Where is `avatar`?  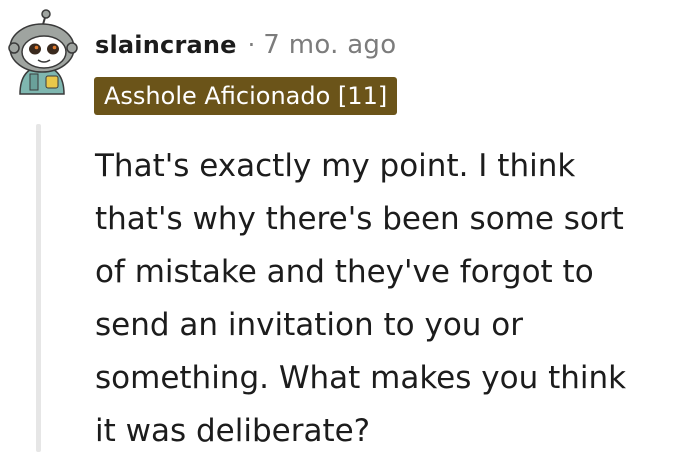 avatar is located at coordinates (42, 53).